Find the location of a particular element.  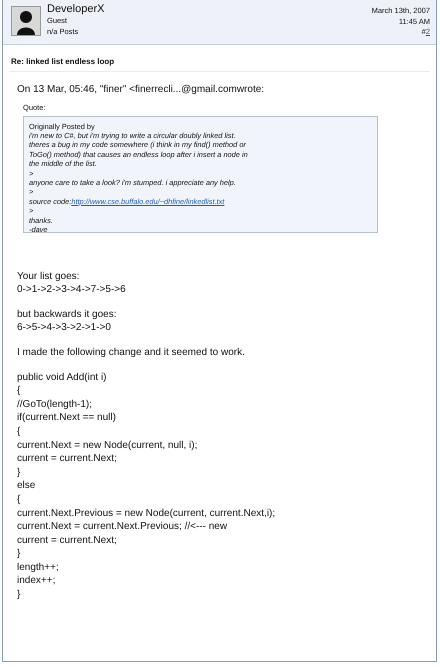

post-text: length++; is located at coordinates (38, 567).